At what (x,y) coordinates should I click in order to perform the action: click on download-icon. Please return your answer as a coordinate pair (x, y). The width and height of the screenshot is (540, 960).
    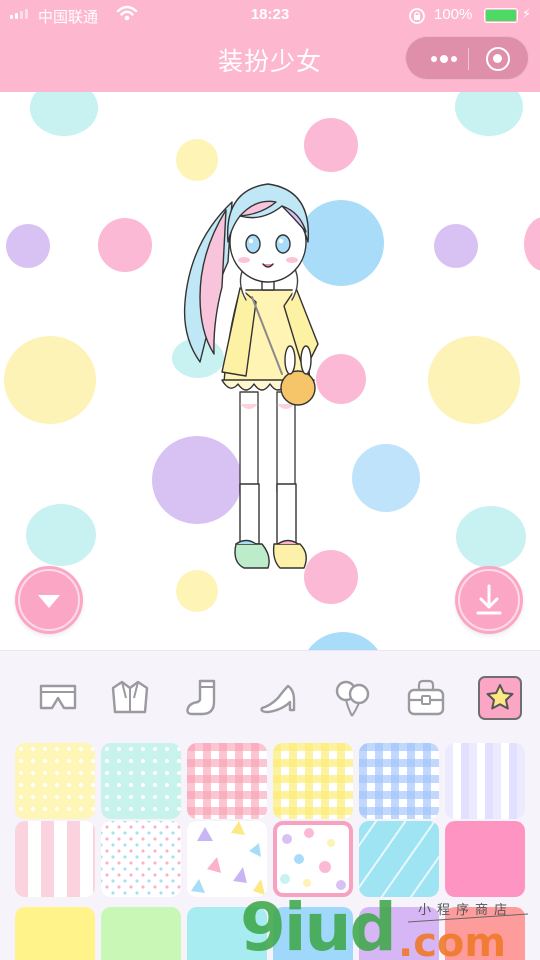
    Looking at the image, I should click on (489, 599).